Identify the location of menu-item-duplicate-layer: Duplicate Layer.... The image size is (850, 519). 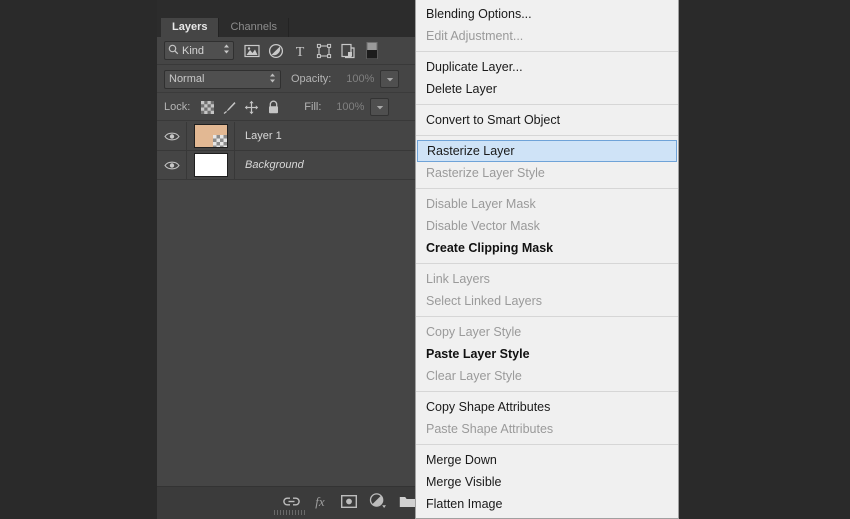
(547, 67).